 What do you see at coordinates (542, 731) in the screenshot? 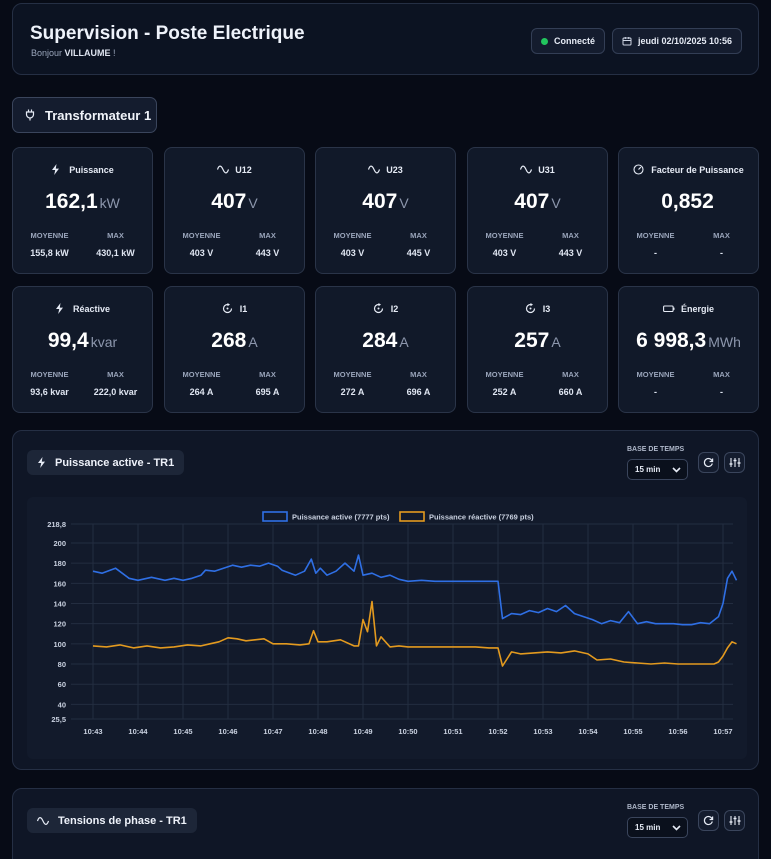
I see `x-tick-label: 10:53` at bounding box center [542, 731].